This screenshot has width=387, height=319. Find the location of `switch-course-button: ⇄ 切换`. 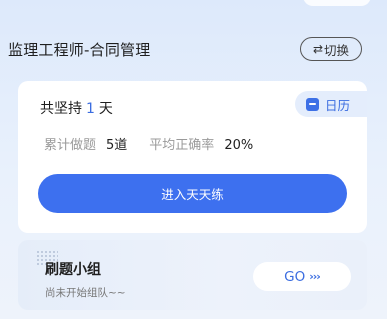

switch-course-button: ⇄ 切换 is located at coordinates (331, 49).